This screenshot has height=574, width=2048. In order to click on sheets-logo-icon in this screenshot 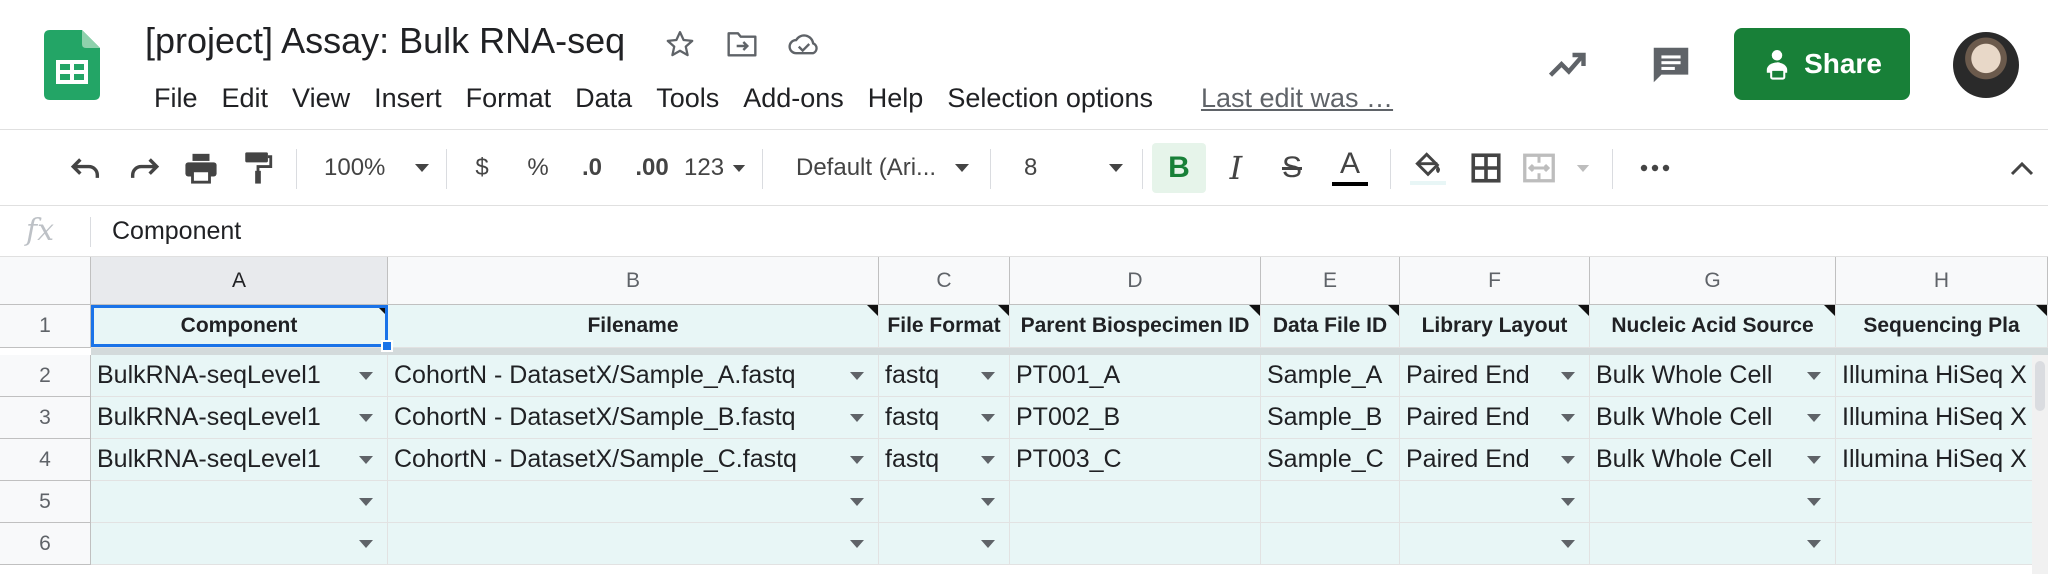, I will do `click(72, 65)`.